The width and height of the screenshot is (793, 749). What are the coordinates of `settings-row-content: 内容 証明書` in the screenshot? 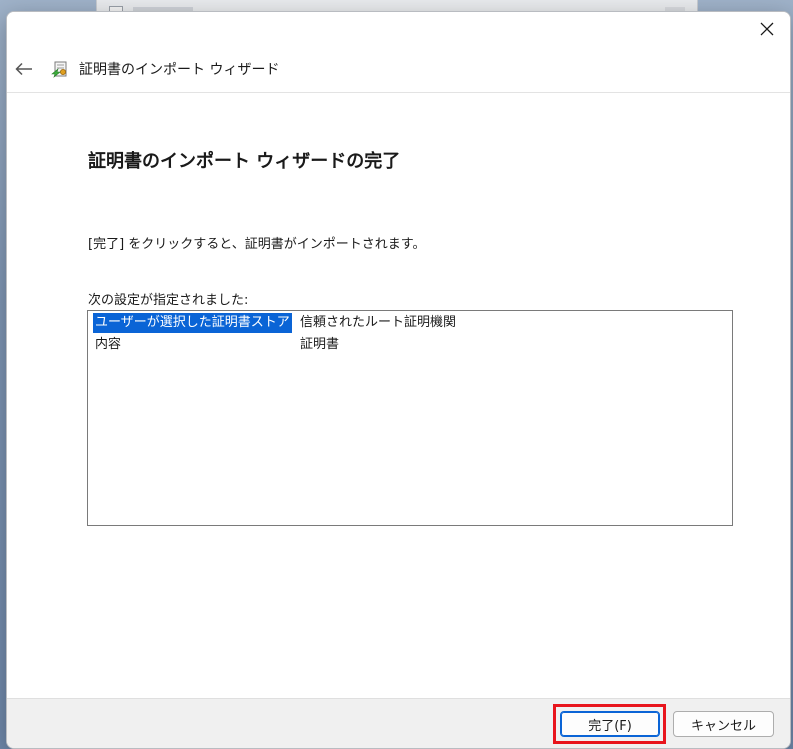 It's located at (410, 344).